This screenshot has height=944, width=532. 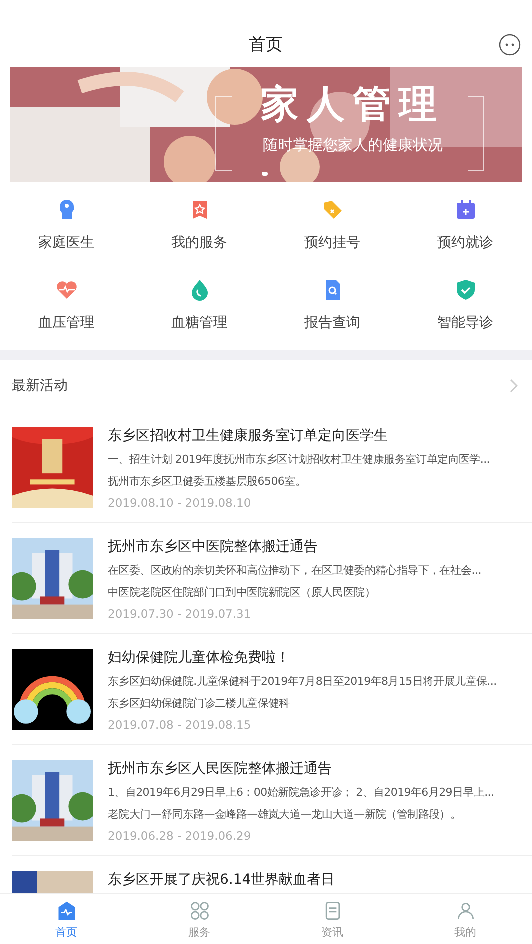 What do you see at coordinates (66, 225) in the screenshot?
I see `service-button: 家庭医生` at bounding box center [66, 225].